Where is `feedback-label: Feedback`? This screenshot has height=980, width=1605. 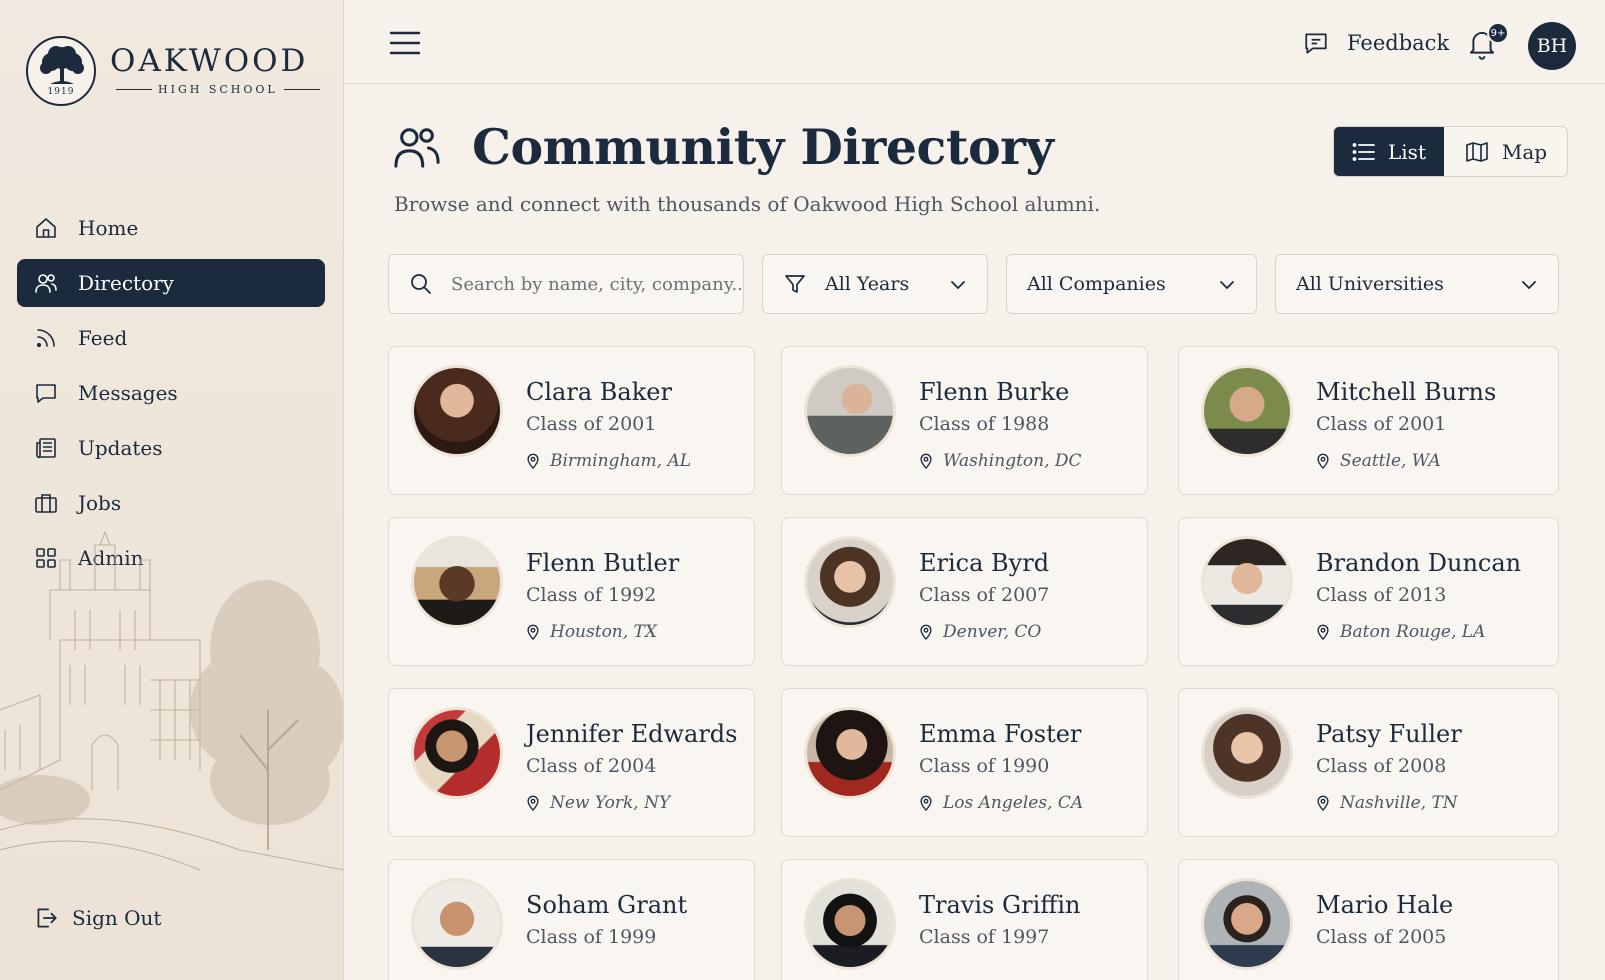
feedback-label: Feedback is located at coordinates (1398, 43).